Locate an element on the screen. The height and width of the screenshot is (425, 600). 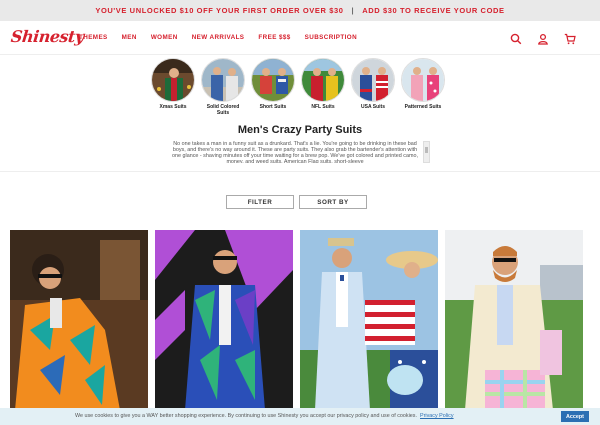
cart-icon is located at coordinates (570, 38).